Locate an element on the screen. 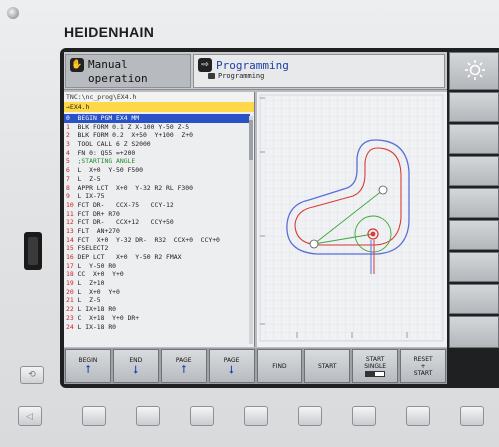 This screenshot has height=447, width=499. program-line: 14 FCT X+0 Y-32 DR- R32 CCX+0 CCY+0 is located at coordinates (157, 240).